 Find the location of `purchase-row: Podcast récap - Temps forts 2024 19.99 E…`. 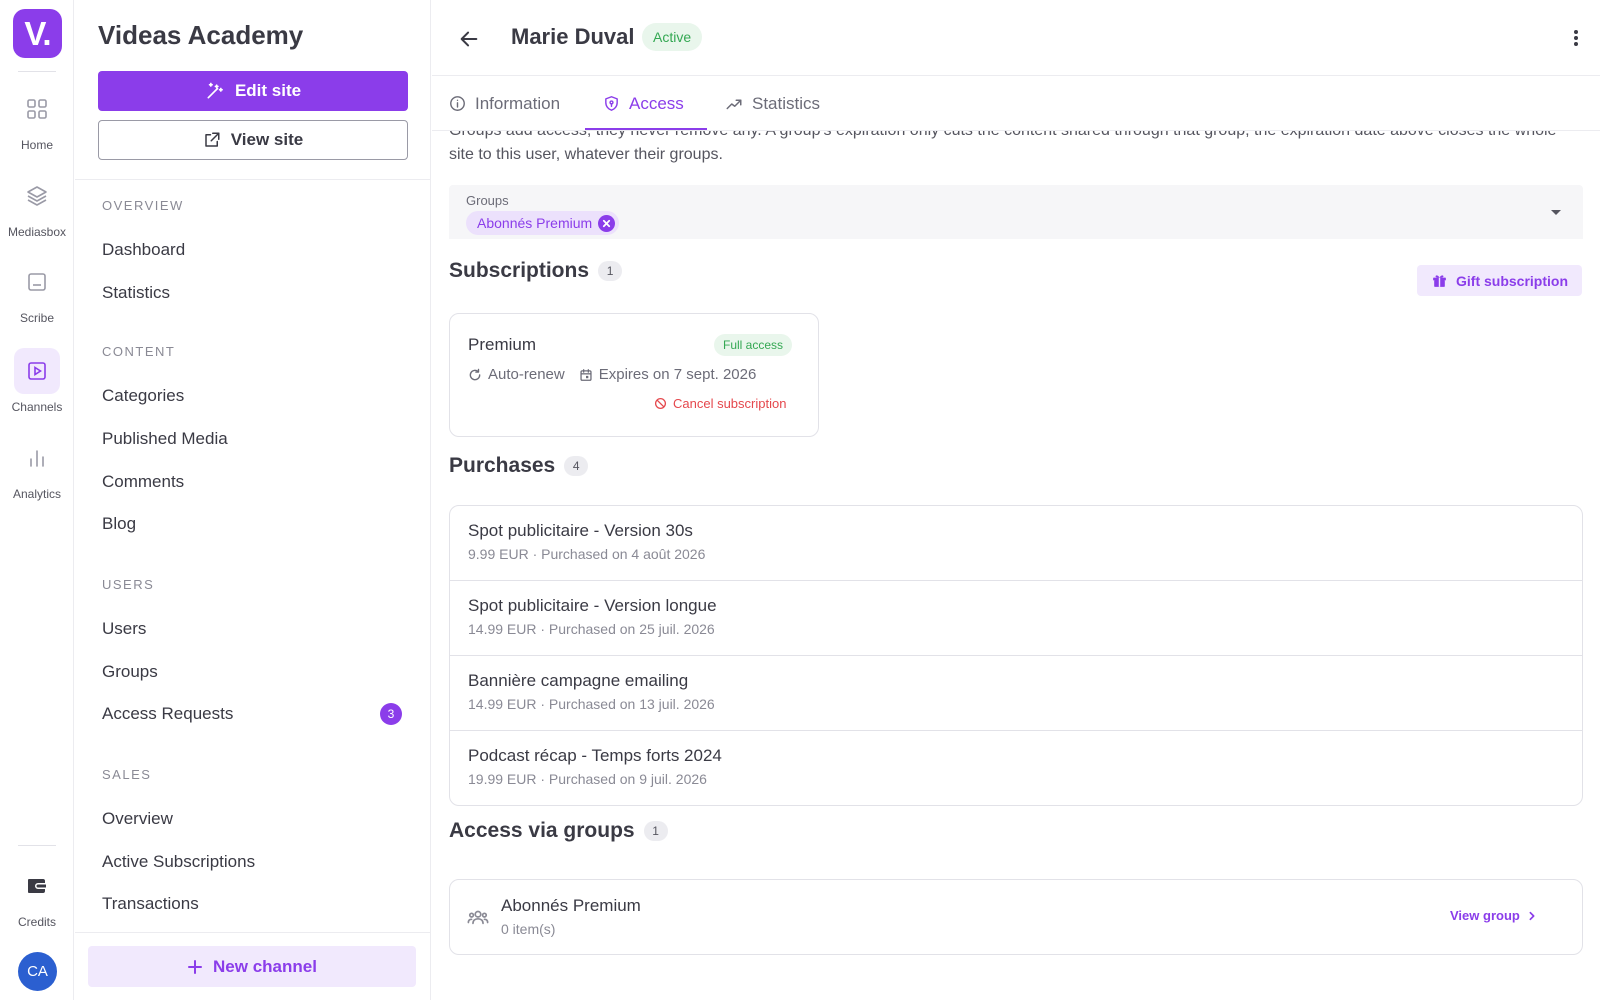

purchase-row: Podcast récap - Temps forts 2024 19.99 E… is located at coordinates (1016, 768).